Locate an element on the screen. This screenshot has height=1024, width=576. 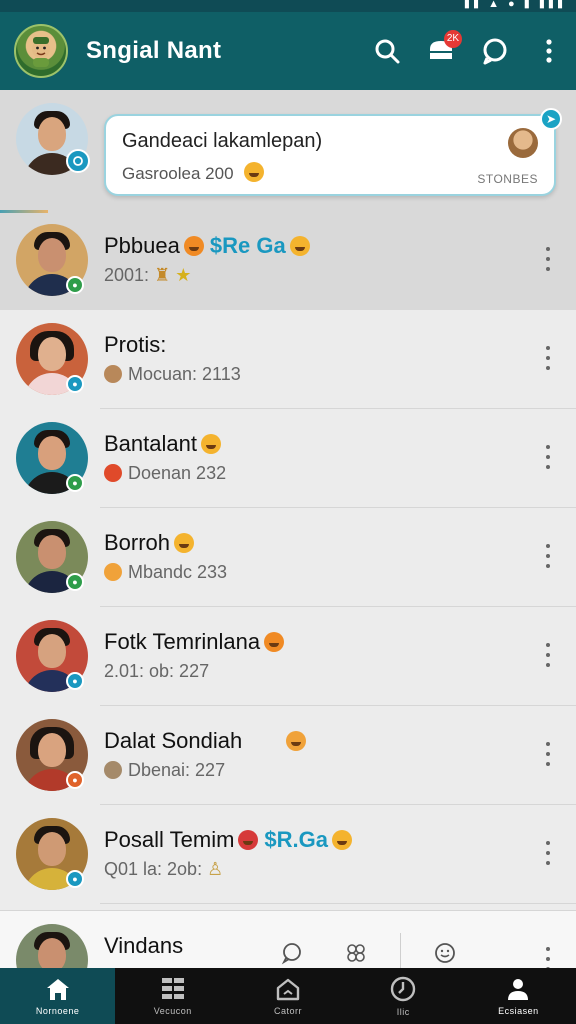
trophy-icon: ♜ is located at coordinates (162, 275).